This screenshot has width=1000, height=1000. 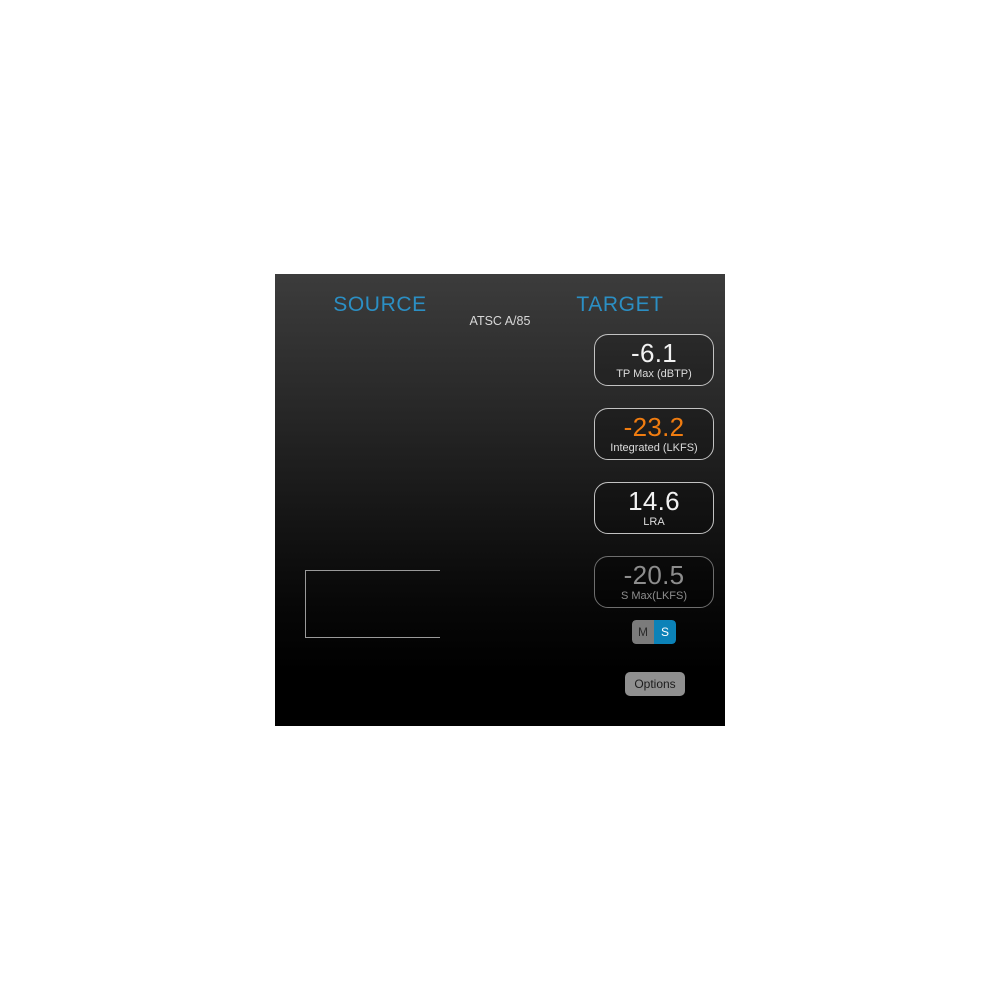 I want to click on meter-row-lra: 14.6 LRA 15.0 LRA (Max), so click(x=500, y=508).